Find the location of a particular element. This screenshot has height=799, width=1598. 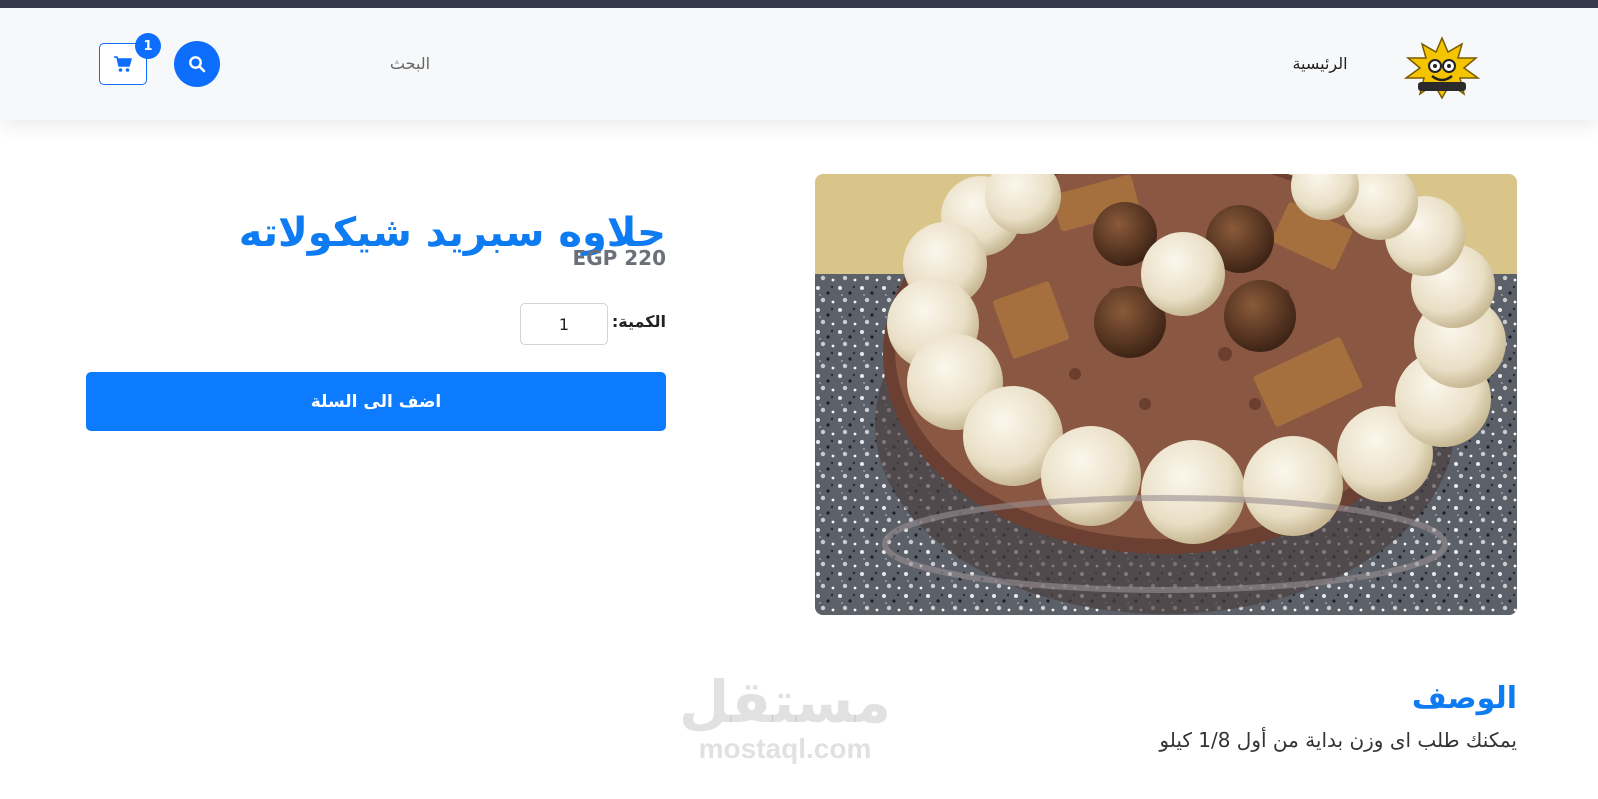

description-heading: الوصف is located at coordinates (1464, 698).